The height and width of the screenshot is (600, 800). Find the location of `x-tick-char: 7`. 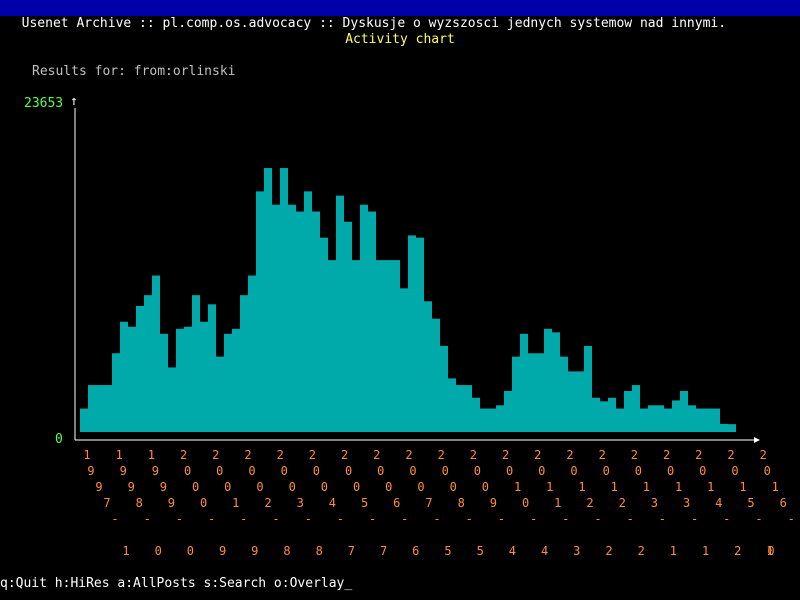

x-tick-char: 7 is located at coordinates (383, 551).